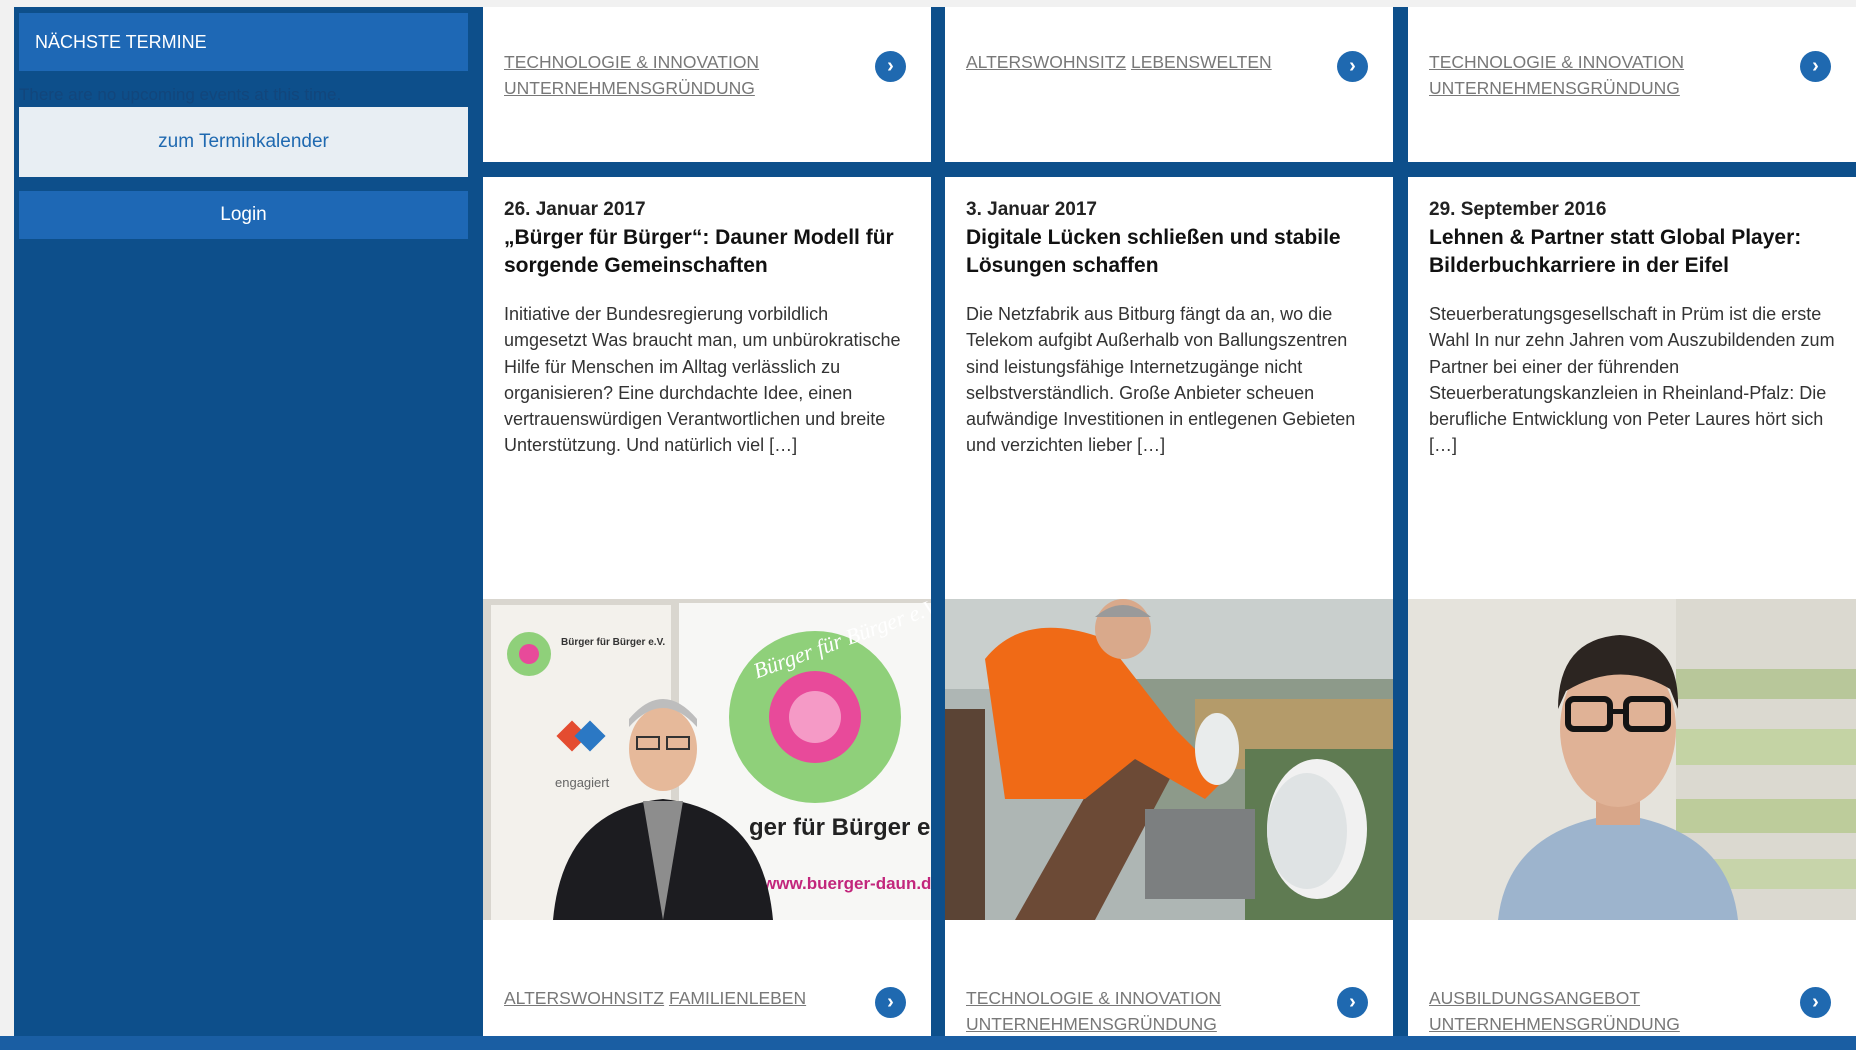 This screenshot has width=1856, height=1050. I want to click on article-date: 29. September 2016, so click(1518, 209).